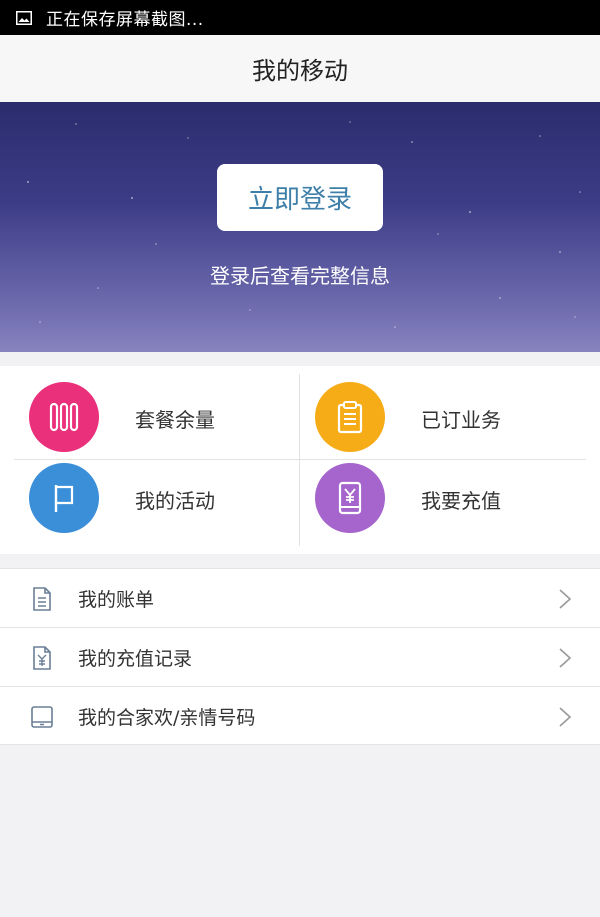 Image resolution: width=600 pixels, height=917 pixels. Describe the element at coordinates (350, 498) in the screenshot. I see `phone-yen-icon` at that location.